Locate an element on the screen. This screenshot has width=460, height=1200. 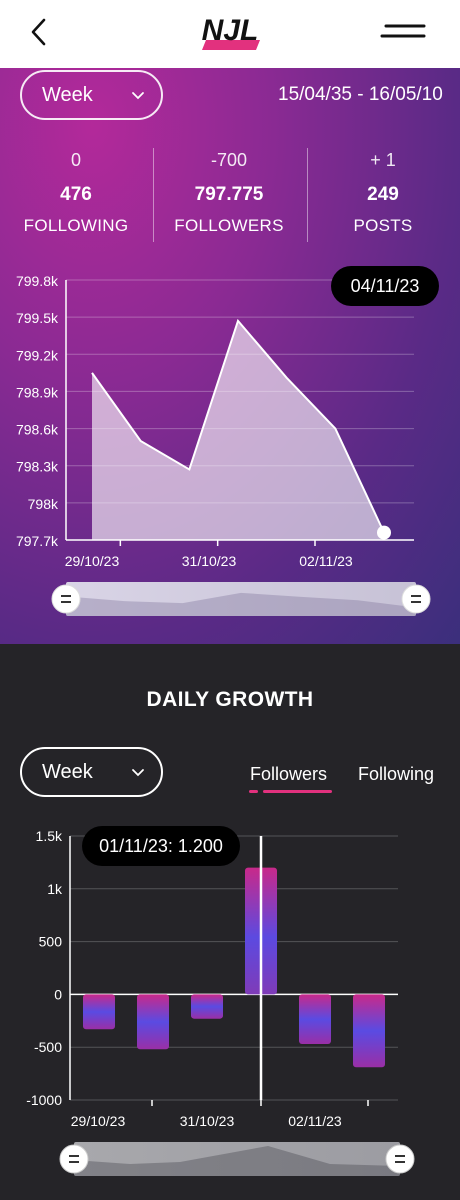
stat-label: POSTS is located at coordinates (383, 225).